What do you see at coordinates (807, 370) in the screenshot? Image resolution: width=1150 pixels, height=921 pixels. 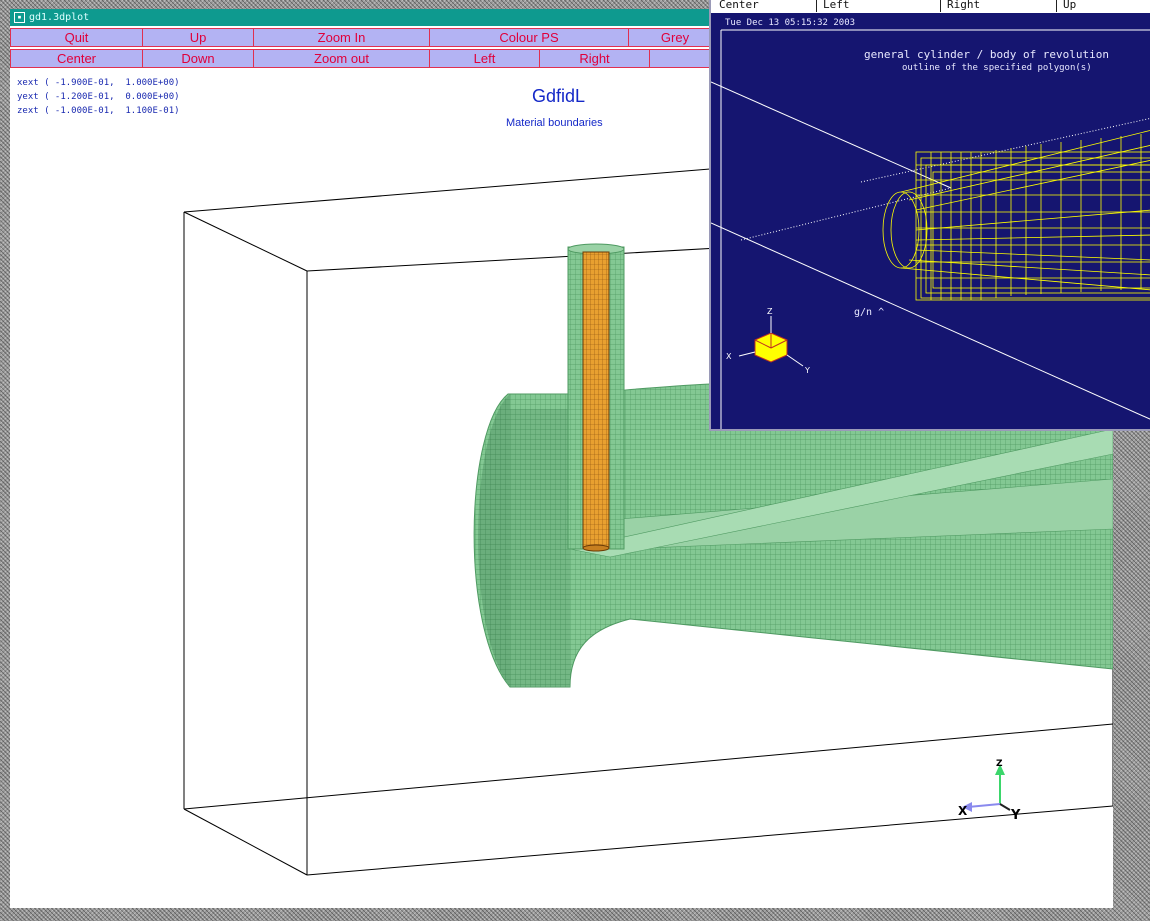 I see `second-y-label: Y` at bounding box center [807, 370].